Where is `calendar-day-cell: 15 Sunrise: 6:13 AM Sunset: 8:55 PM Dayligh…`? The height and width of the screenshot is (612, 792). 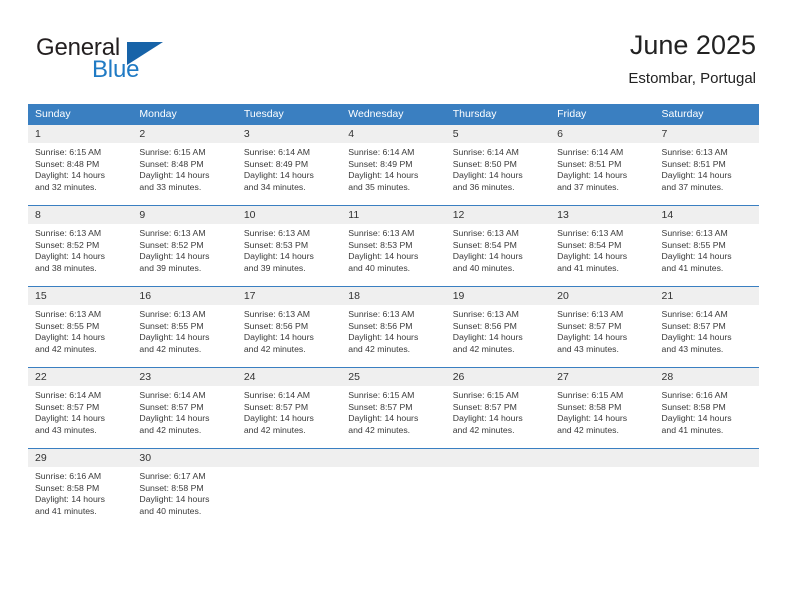
calendar-day-cell: 15 Sunrise: 6:13 AM Sunset: 8:55 PM Dayligh… is located at coordinates (80, 327).